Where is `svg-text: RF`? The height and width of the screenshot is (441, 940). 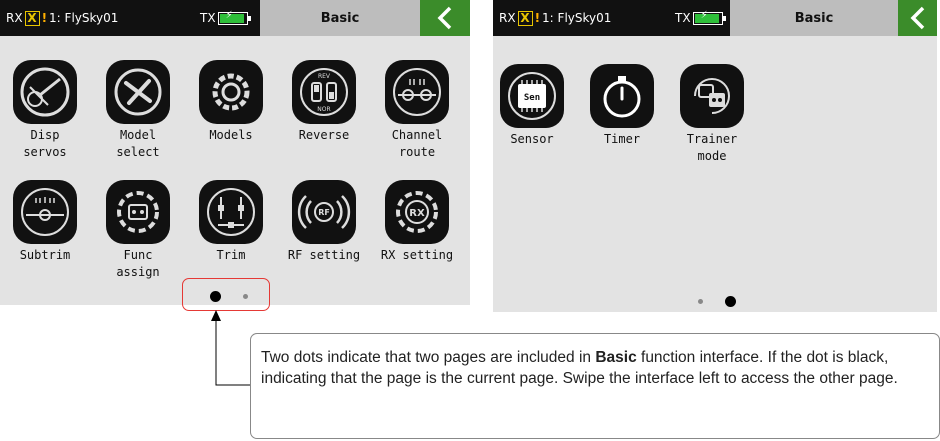
svg-text: RF is located at coordinates (324, 212).